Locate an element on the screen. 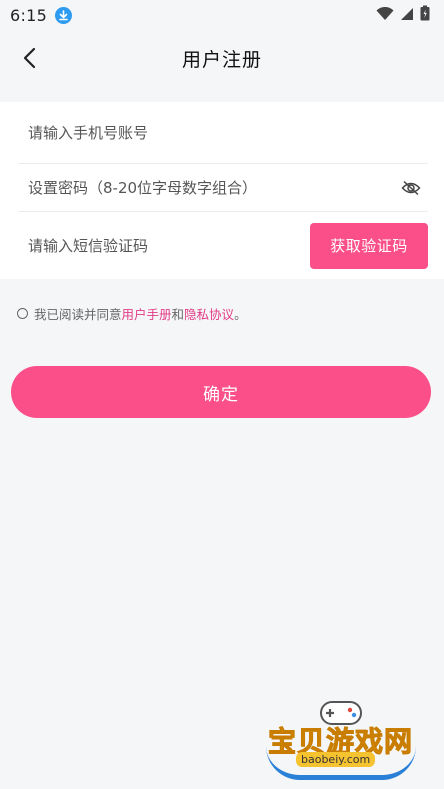 The image size is (444, 789). download-icon is located at coordinates (64, 15).